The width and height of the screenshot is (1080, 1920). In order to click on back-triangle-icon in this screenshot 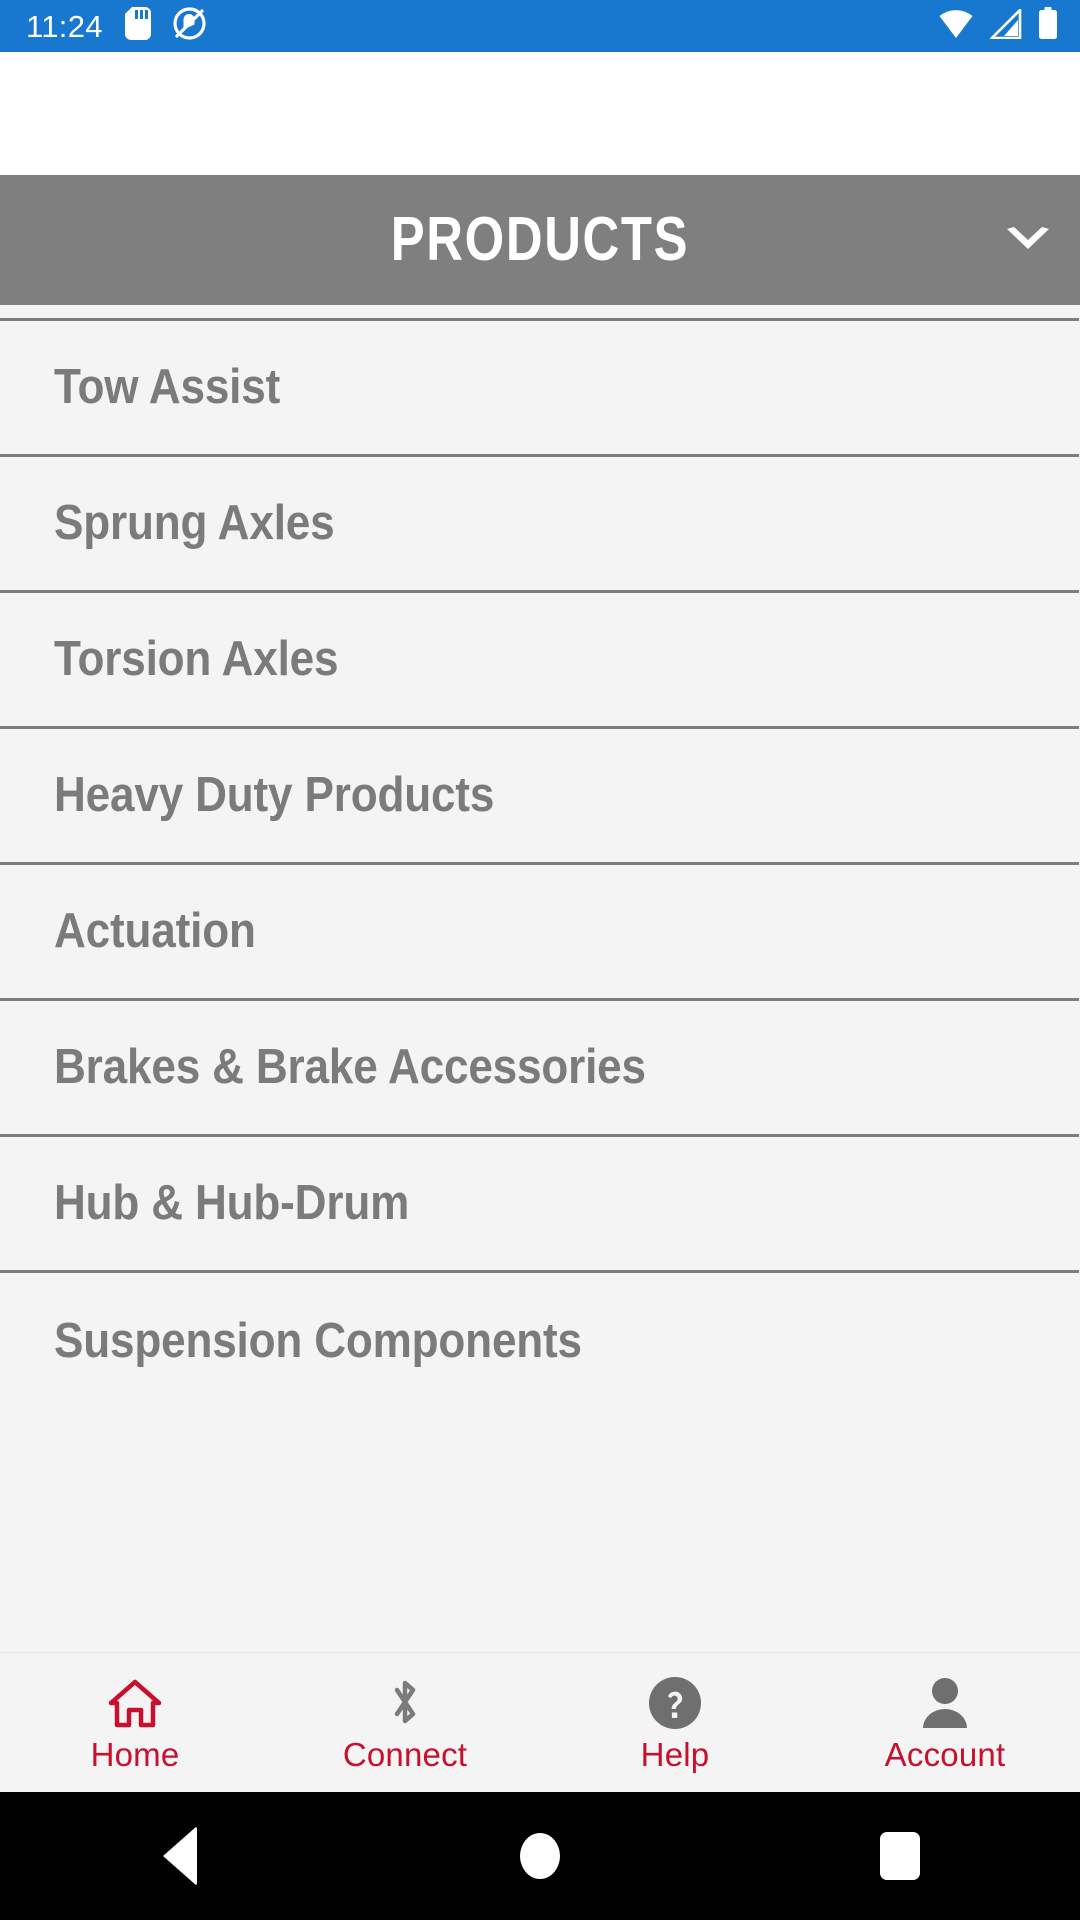, I will do `click(180, 1856)`.